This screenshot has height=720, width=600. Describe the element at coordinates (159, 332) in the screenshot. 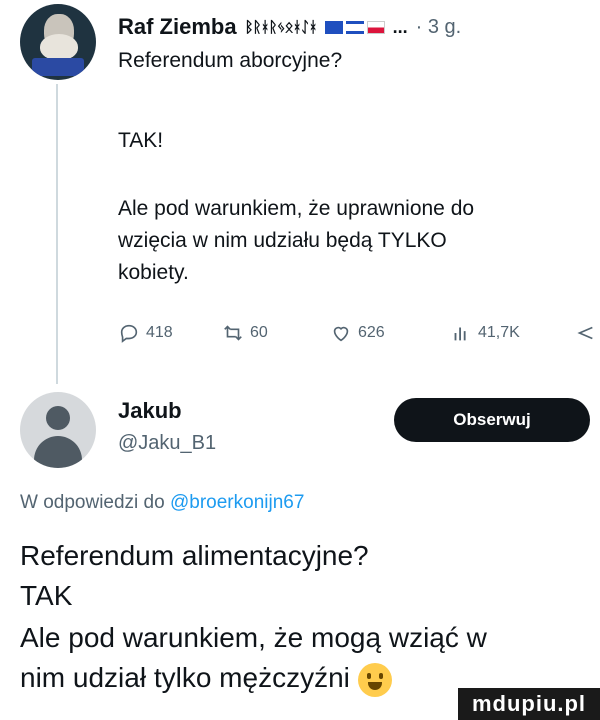

I see `reply-count: 418` at that location.